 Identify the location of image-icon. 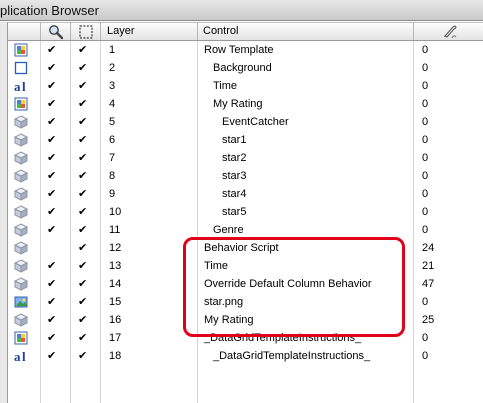
(21, 302).